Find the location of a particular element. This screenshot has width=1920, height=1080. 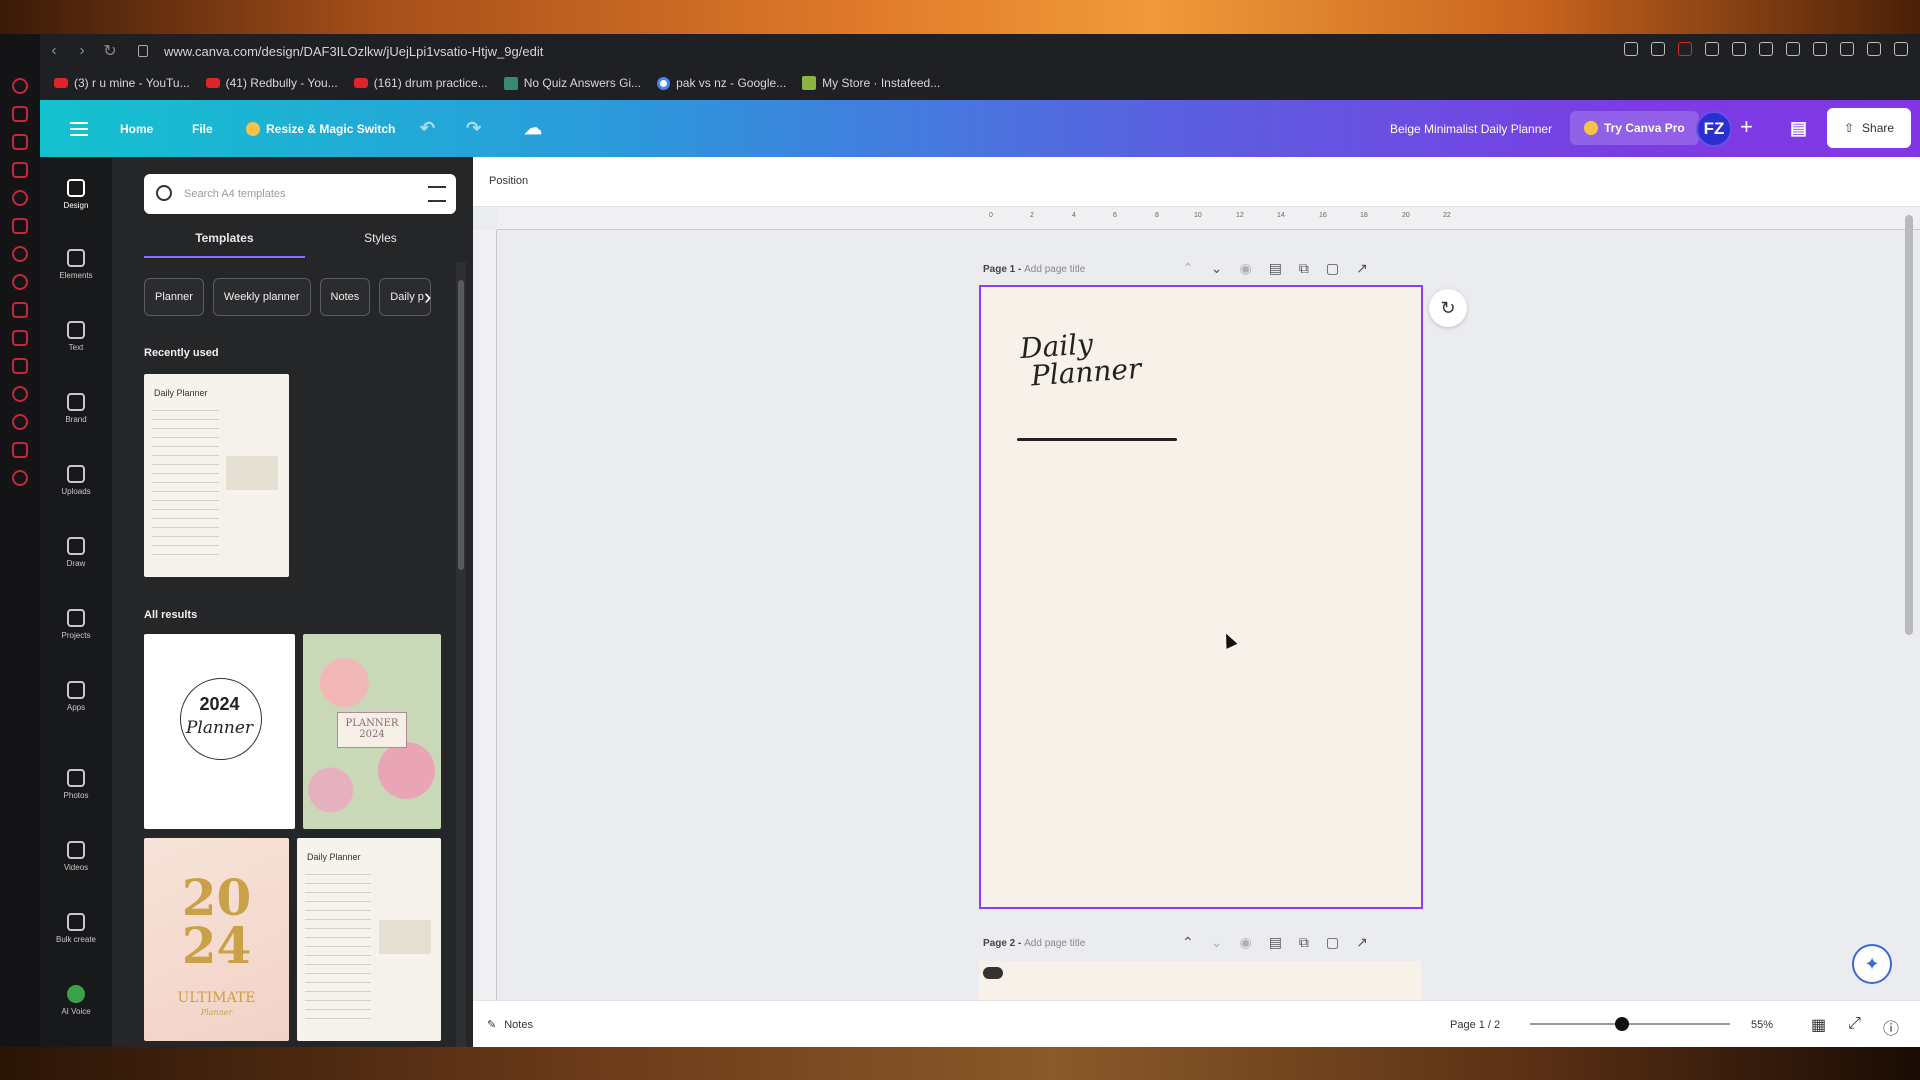

position-button: Position is located at coordinates (508, 181).